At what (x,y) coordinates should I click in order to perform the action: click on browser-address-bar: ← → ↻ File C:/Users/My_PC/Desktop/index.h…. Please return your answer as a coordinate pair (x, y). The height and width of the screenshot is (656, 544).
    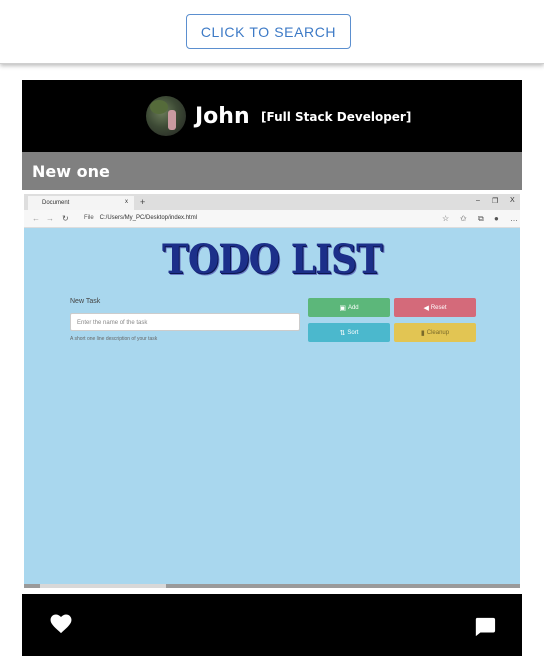
    Looking at the image, I should click on (272, 219).